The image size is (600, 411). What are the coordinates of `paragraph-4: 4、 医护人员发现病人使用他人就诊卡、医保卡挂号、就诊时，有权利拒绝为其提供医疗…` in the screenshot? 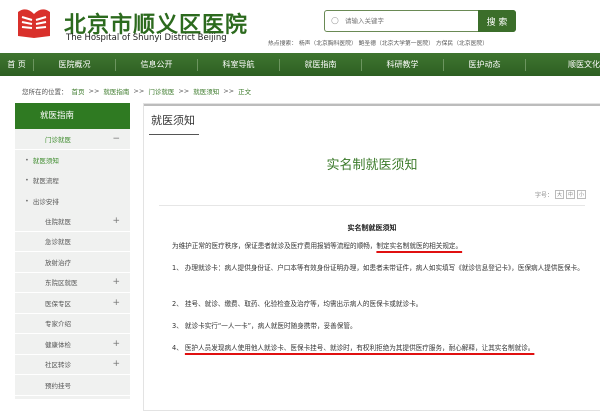 It's located at (373, 348).